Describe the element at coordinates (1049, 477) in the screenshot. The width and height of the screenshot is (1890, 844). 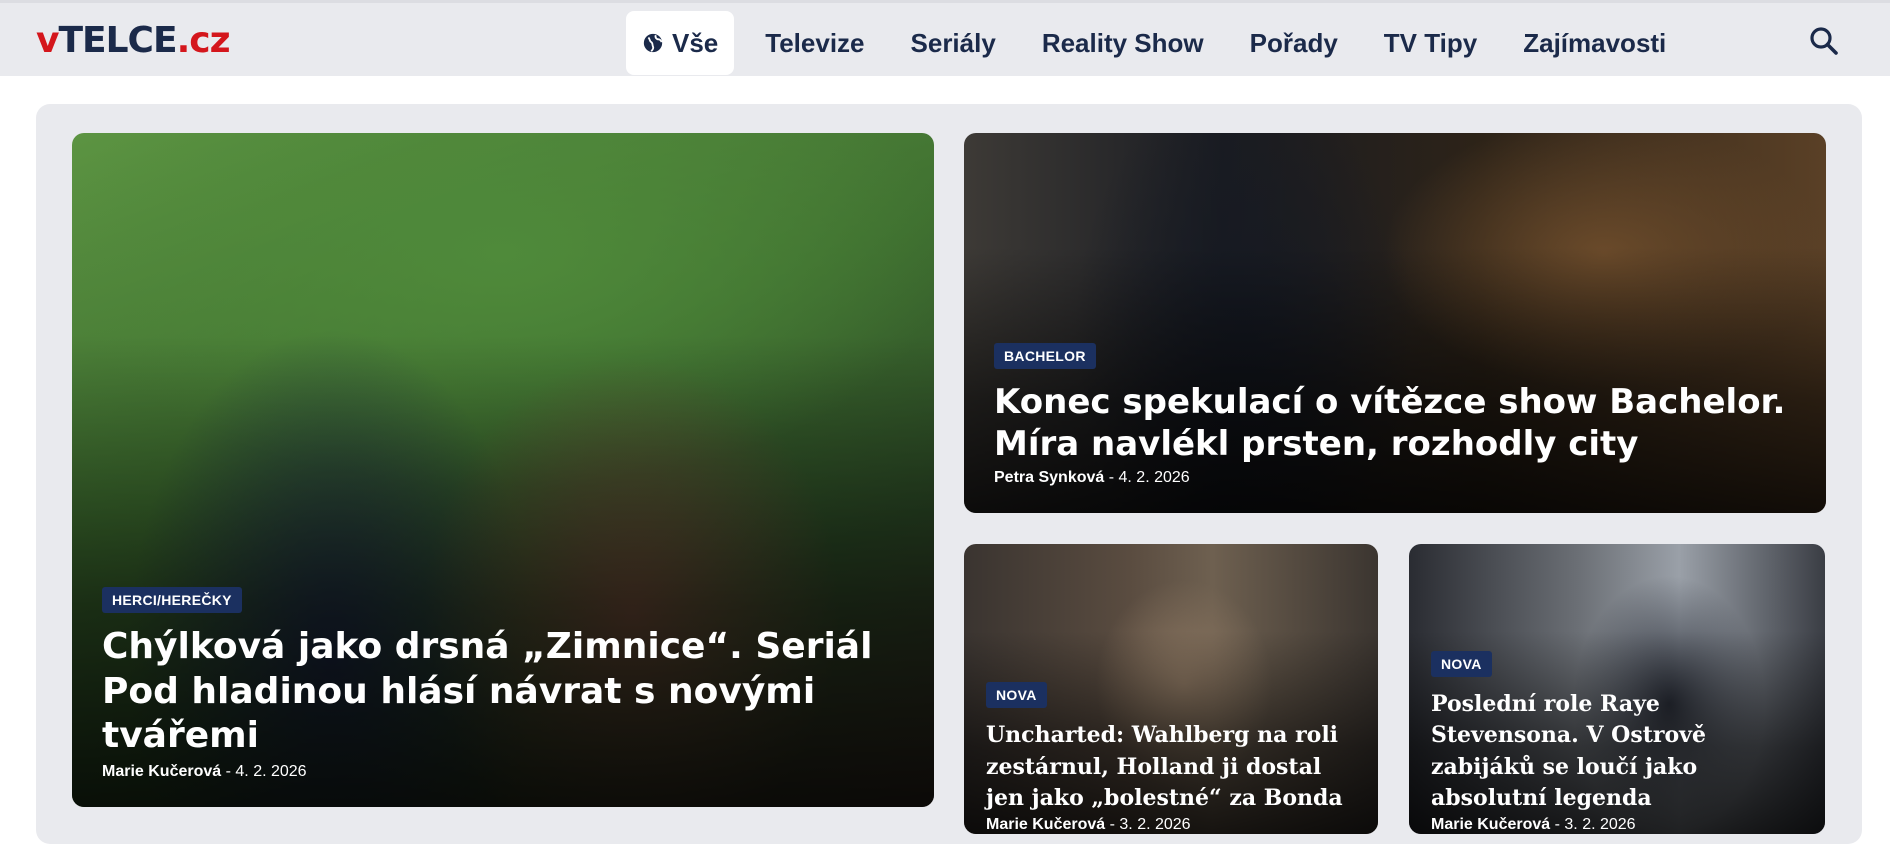
I see `article-author: Petra Synková` at that location.